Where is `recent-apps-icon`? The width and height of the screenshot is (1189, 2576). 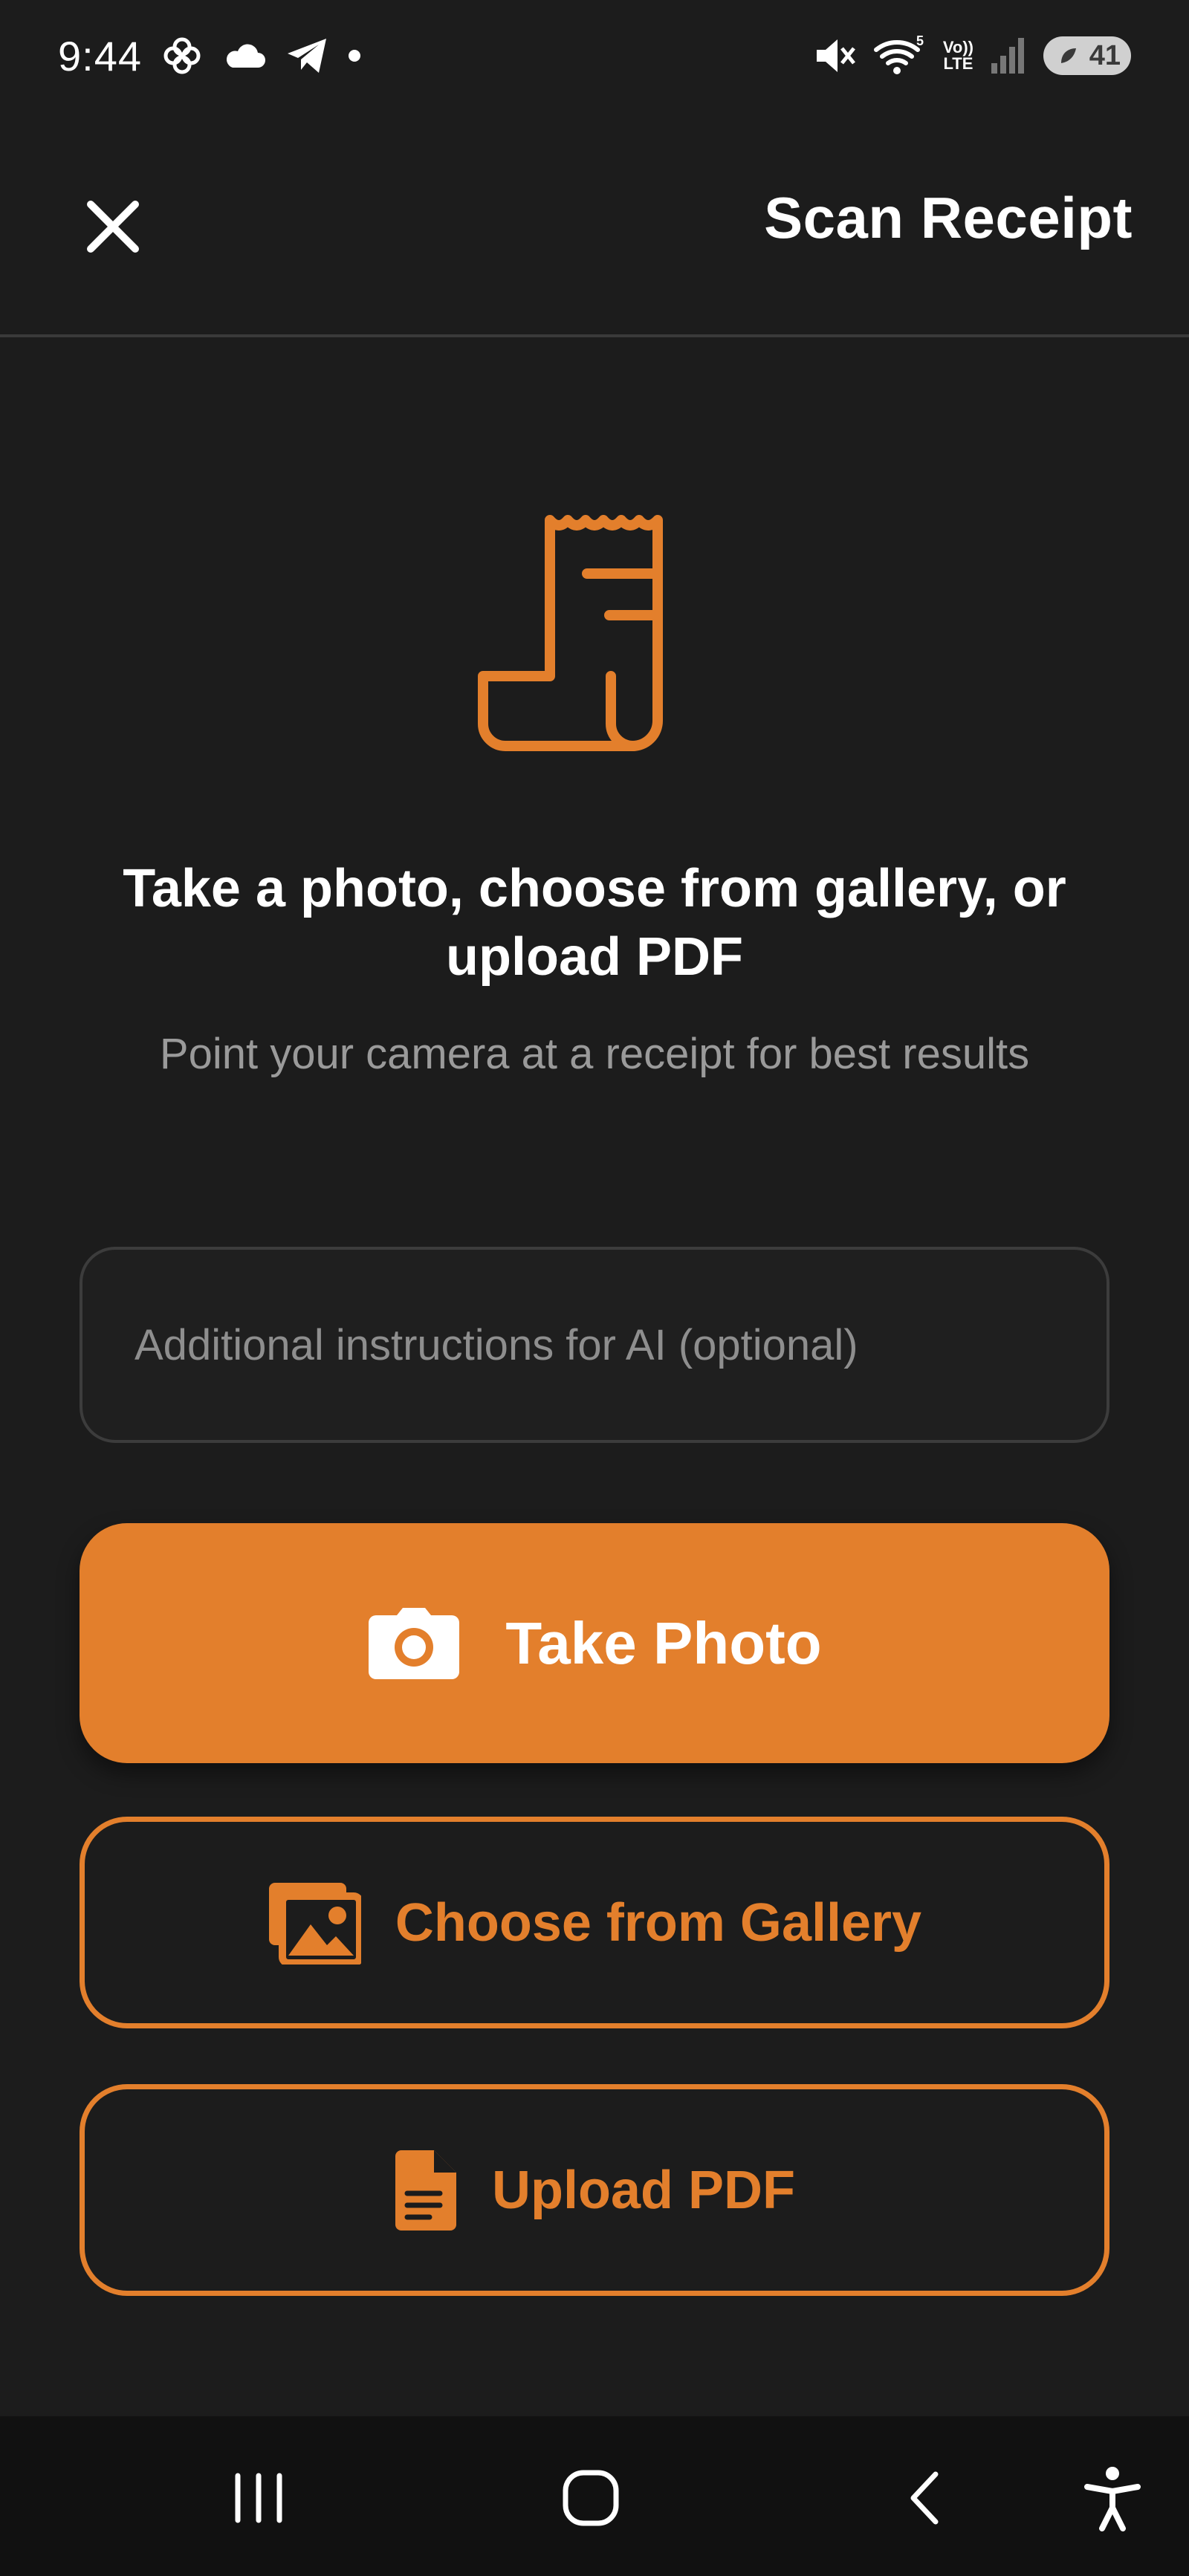 recent-apps-icon is located at coordinates (258, 2498).